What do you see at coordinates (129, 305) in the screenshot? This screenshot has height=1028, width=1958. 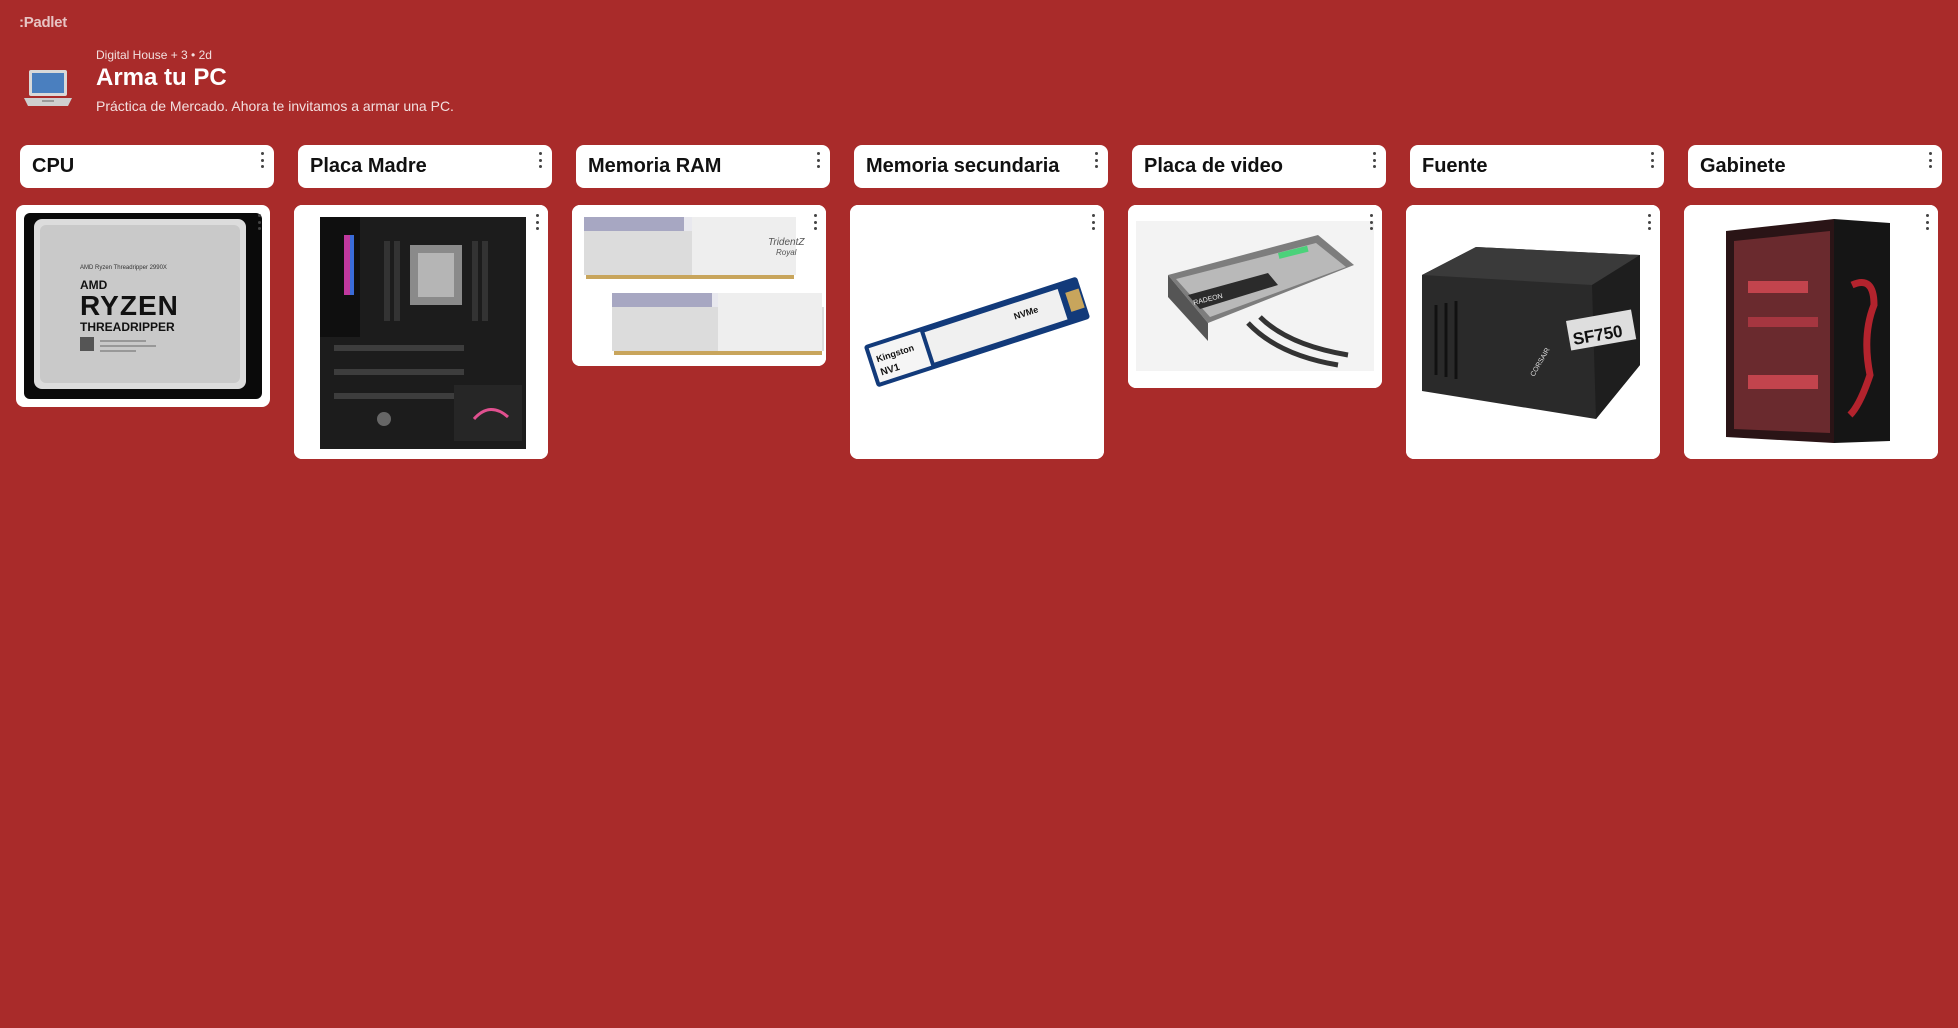 I see `cpu-series-text: RYZEN` at bounding box center [129, 305].